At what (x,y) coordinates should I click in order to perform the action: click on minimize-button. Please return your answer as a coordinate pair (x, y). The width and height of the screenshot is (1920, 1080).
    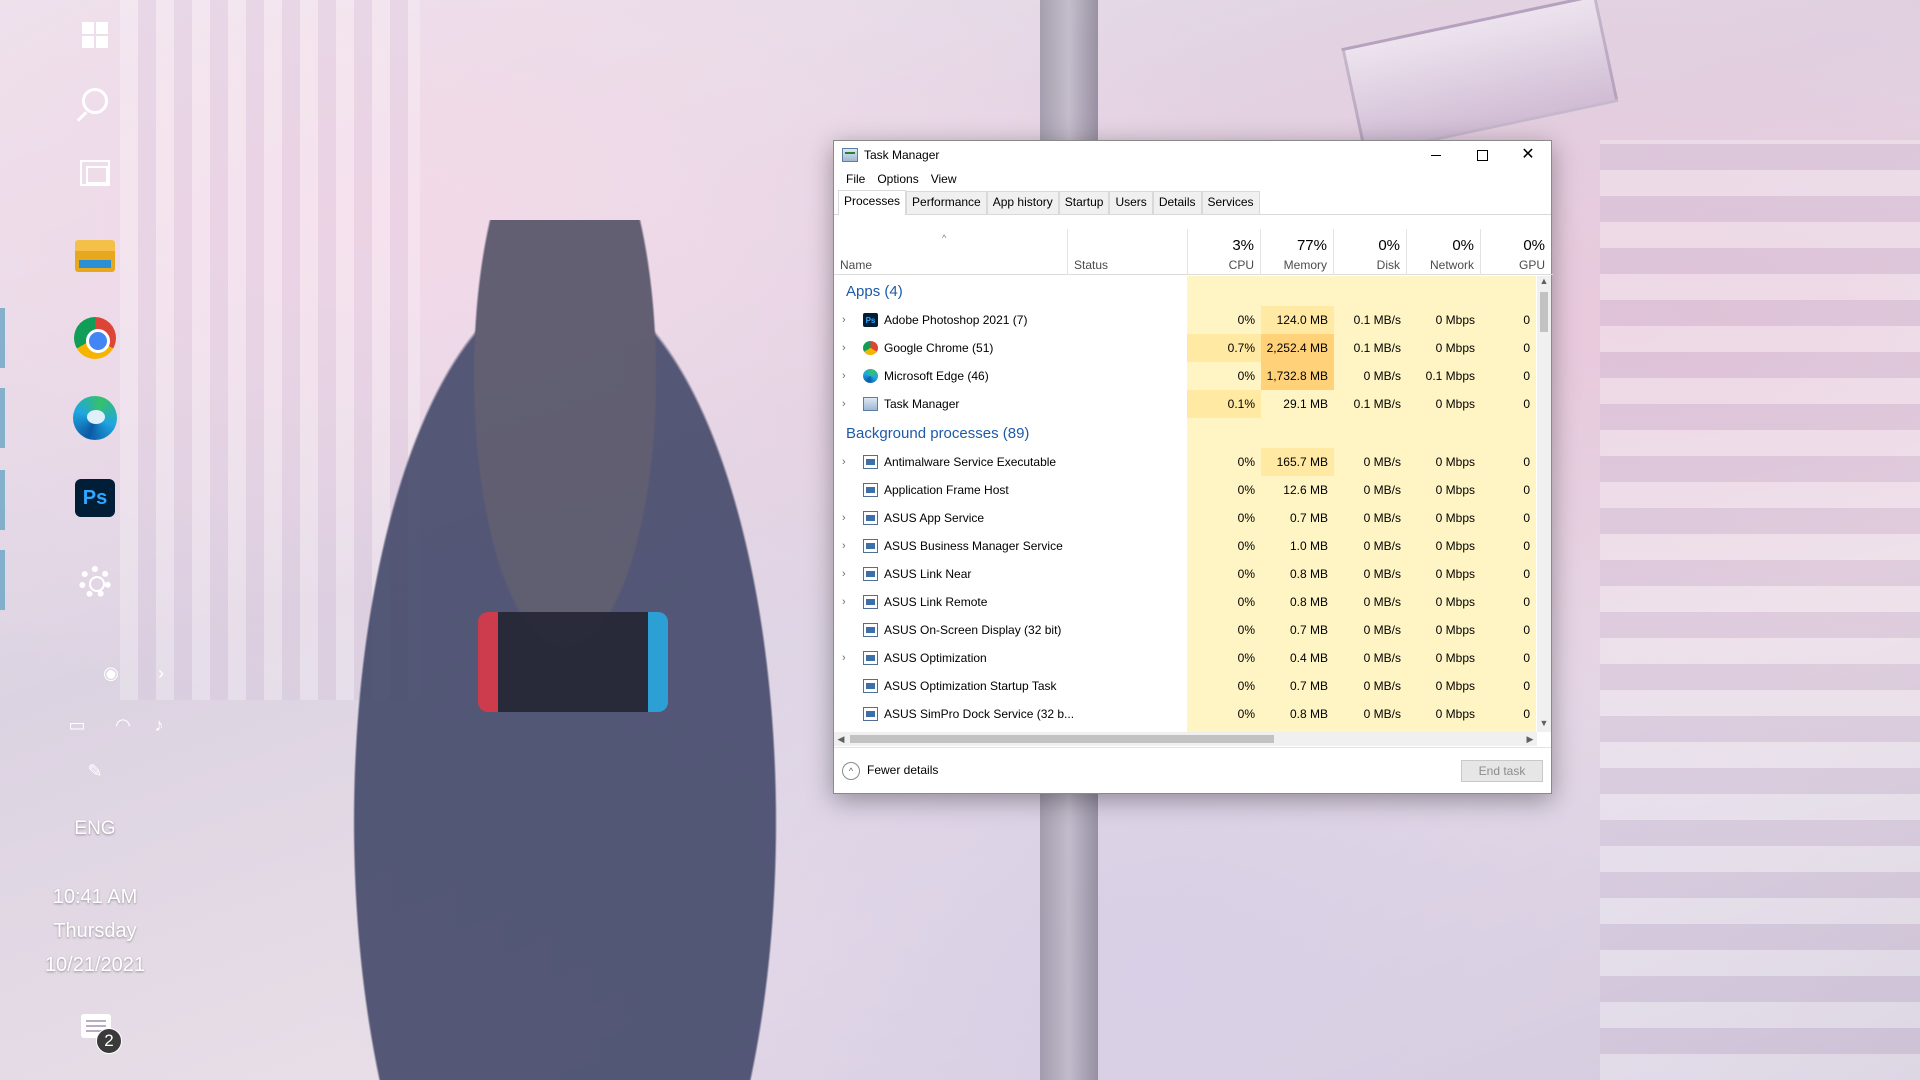
    Looking at the image, I should click on (1436, 155).